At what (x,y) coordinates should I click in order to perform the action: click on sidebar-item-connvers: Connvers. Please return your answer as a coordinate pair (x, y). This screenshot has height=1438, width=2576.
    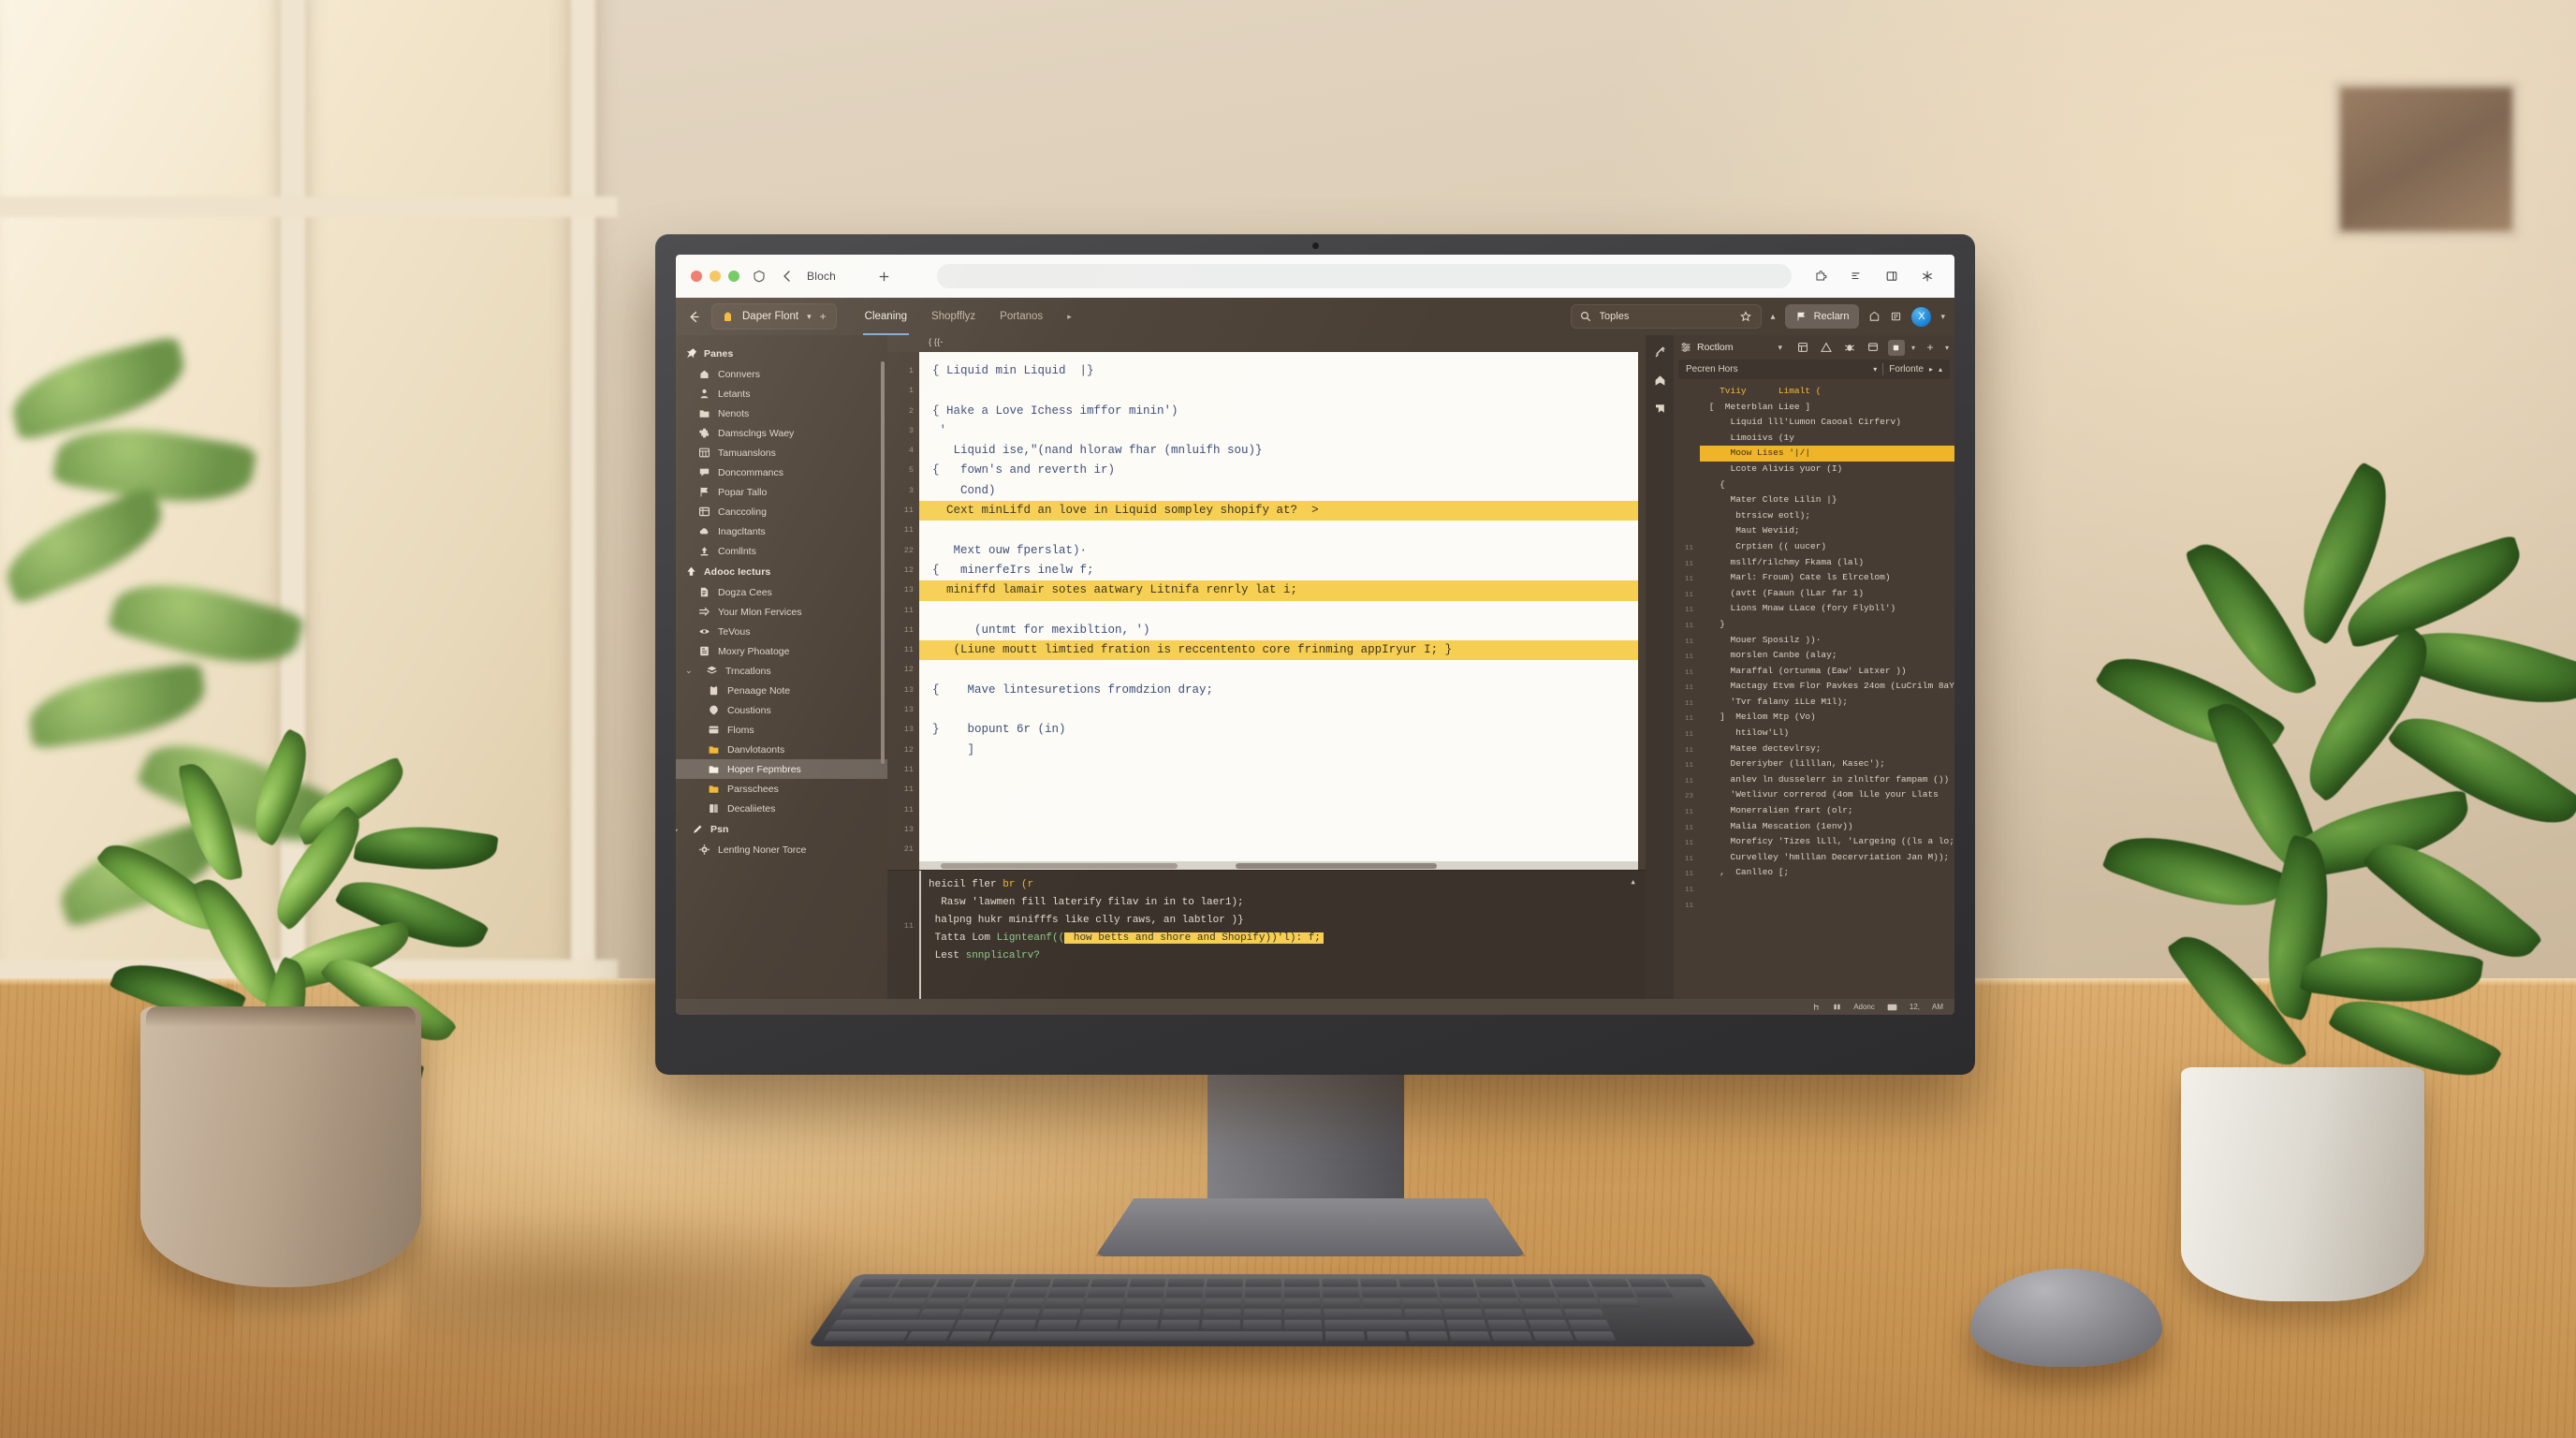
    Looking at the image, I should click on (781, 374).